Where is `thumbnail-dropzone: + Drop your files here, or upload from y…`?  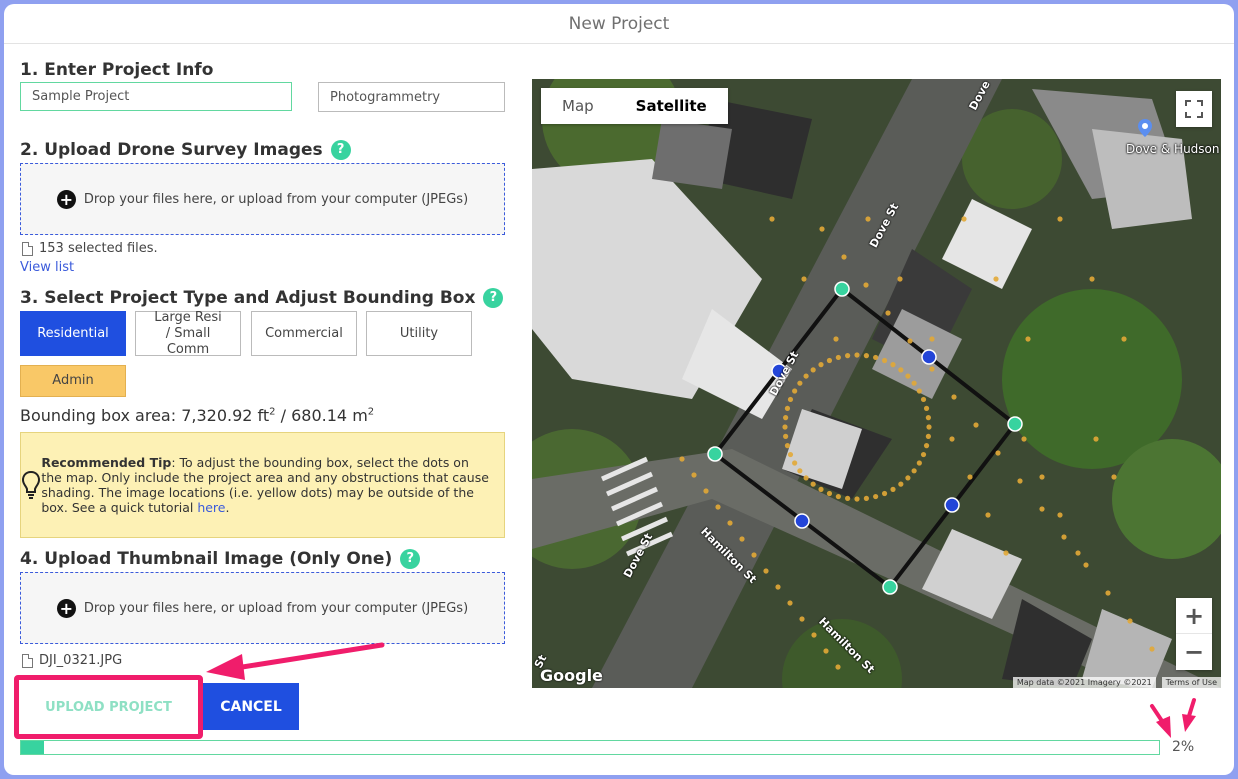
thumbnail-dropzone: + Drop your files here, or upload from y… is located at coordinates (262, 608).